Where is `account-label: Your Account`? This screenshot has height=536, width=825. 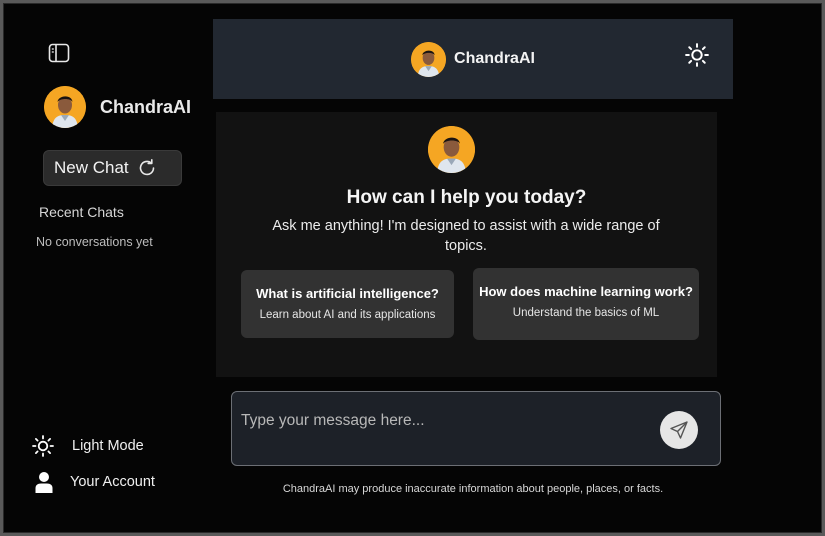 account-label: Your Account is located at coordinates (112, 482).